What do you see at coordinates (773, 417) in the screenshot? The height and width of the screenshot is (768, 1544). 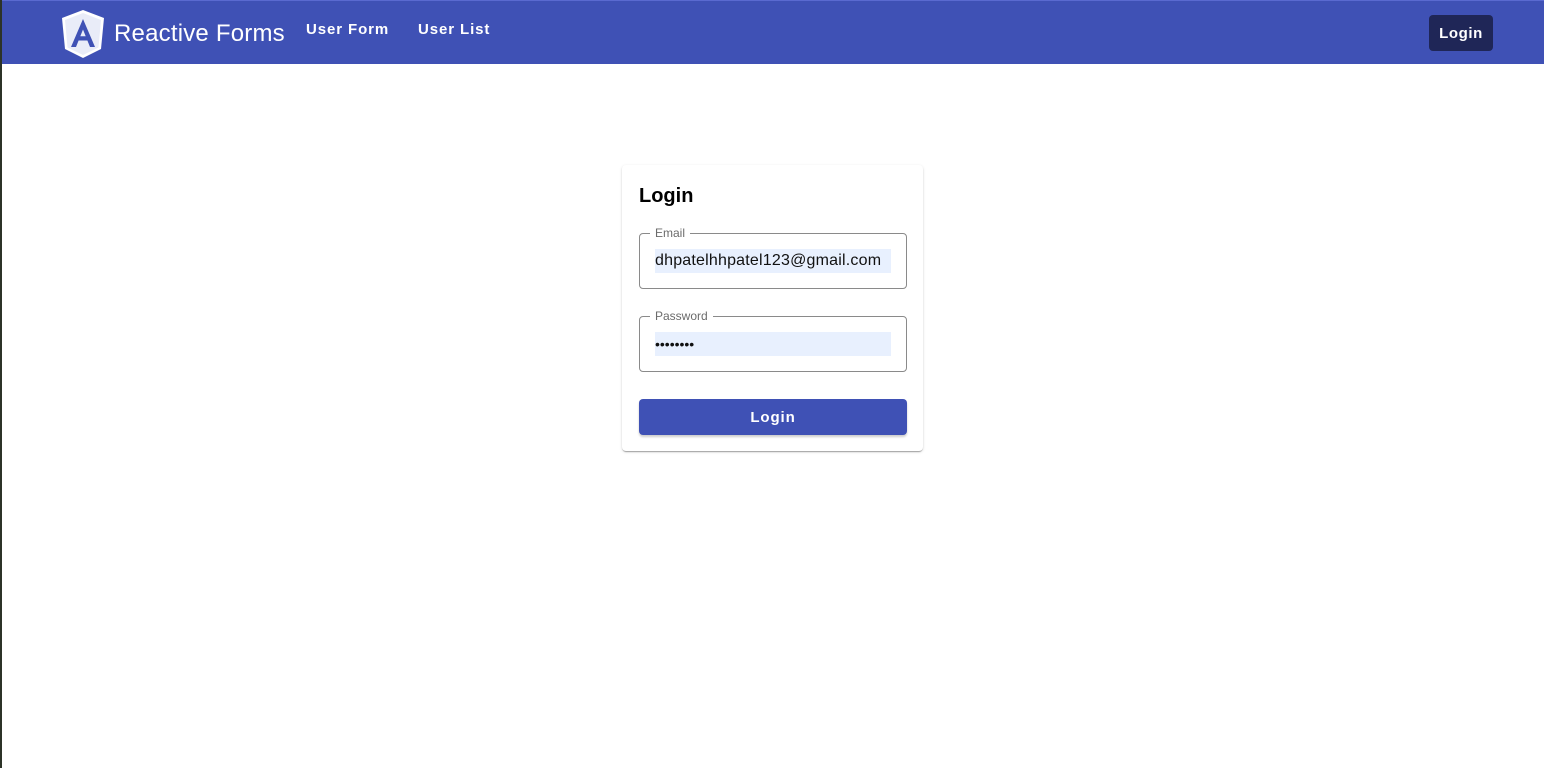 I see `login-submit-button: Login` at bounding box center [773, 417].